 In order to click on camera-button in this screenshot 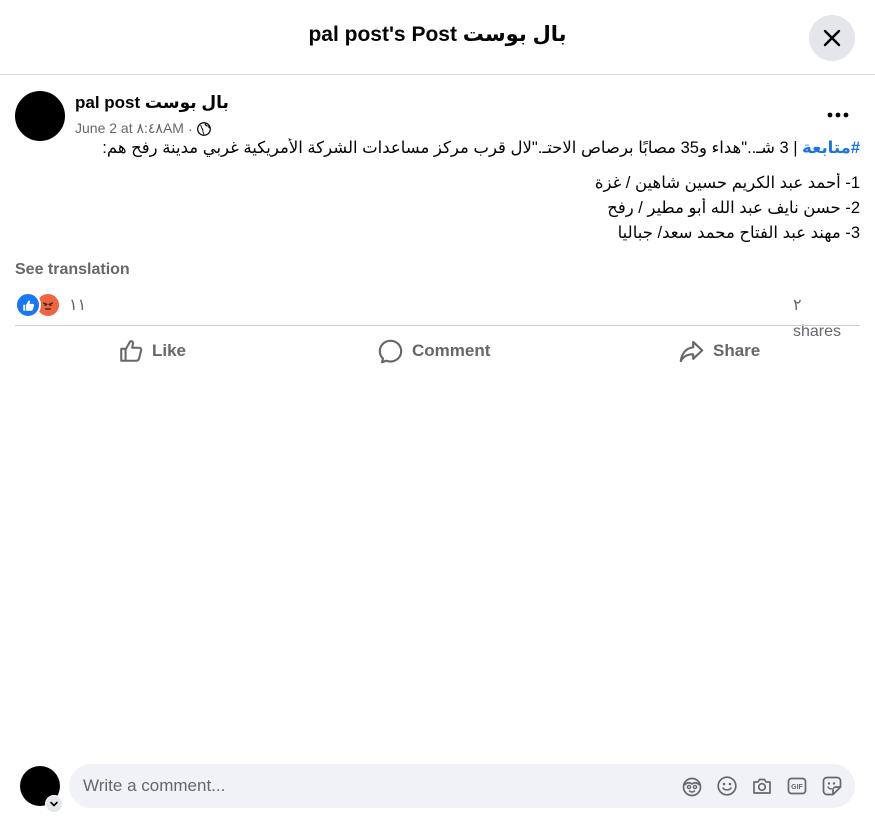, I will do `click(762, 786)`.